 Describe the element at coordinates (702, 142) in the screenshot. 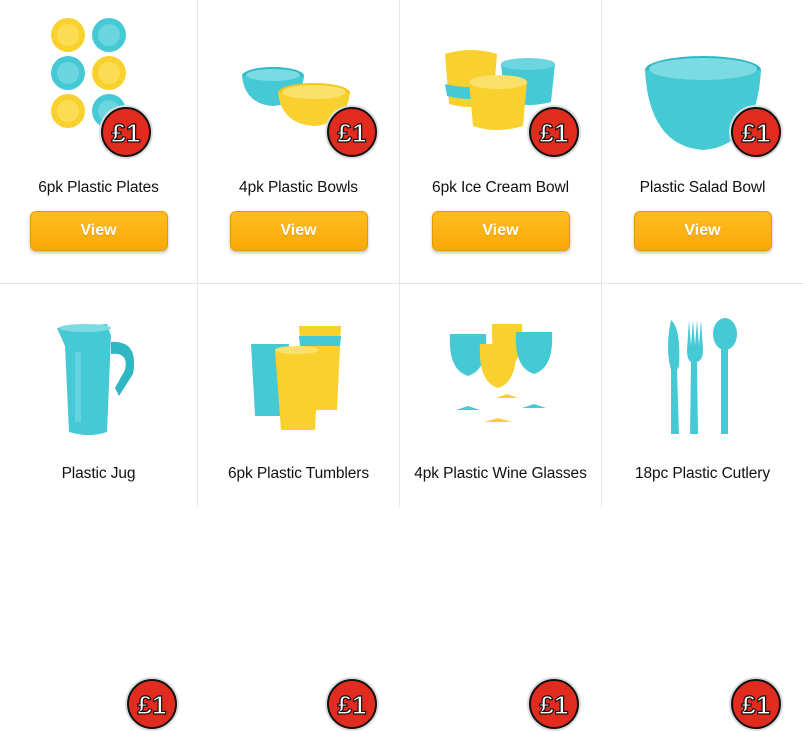

I see `product-card: £1 Plastic Salad Bowl View` at that location.